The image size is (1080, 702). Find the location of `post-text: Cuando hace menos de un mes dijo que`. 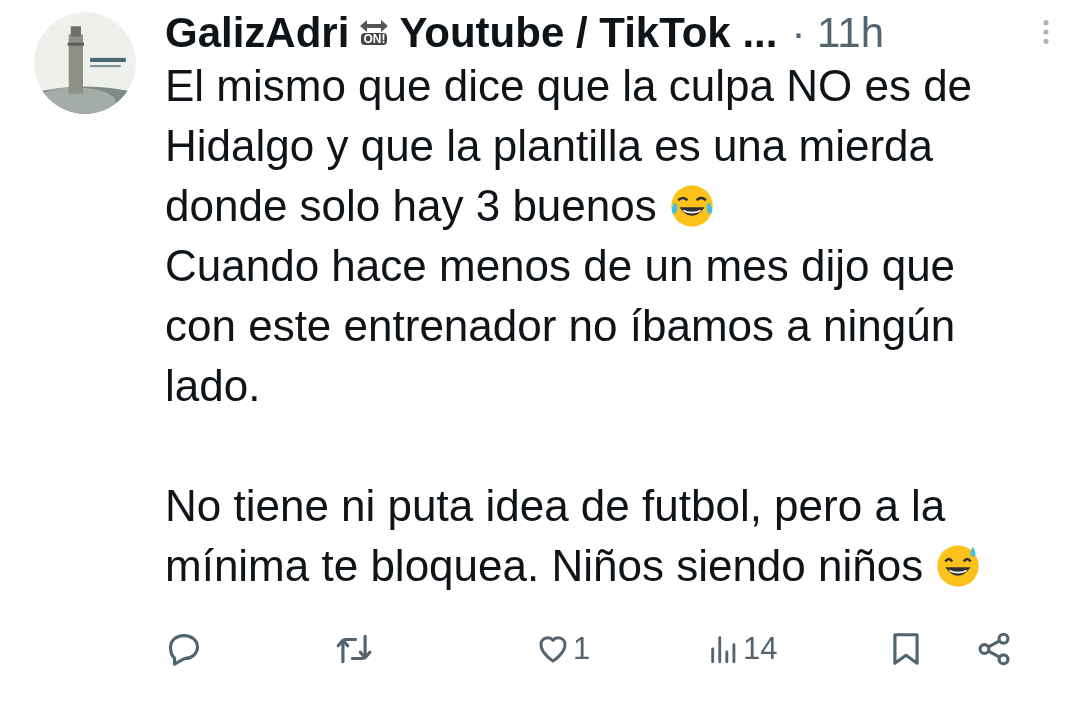

post-text: Cuando hace menos de un mes dijo que is located at coordinates (560, 266).